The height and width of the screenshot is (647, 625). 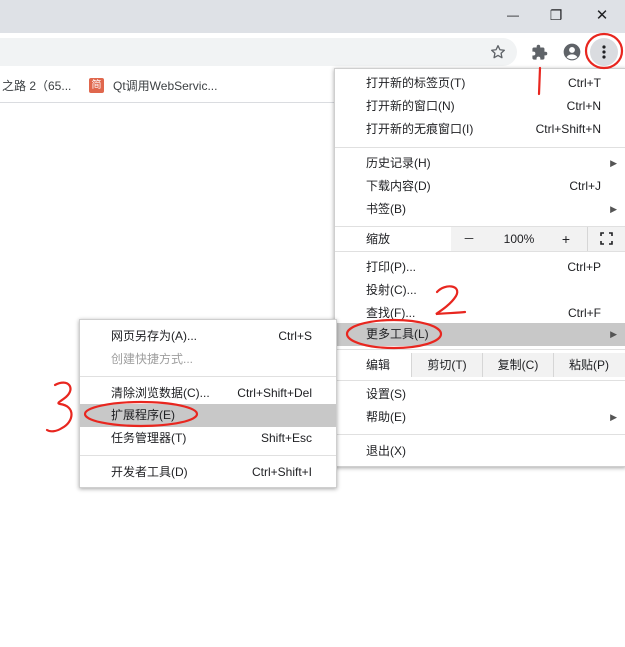 I want to click on submenu-item-task-manager: 任务管理器(T) Shift+Esc, so click(x=208, y=438).